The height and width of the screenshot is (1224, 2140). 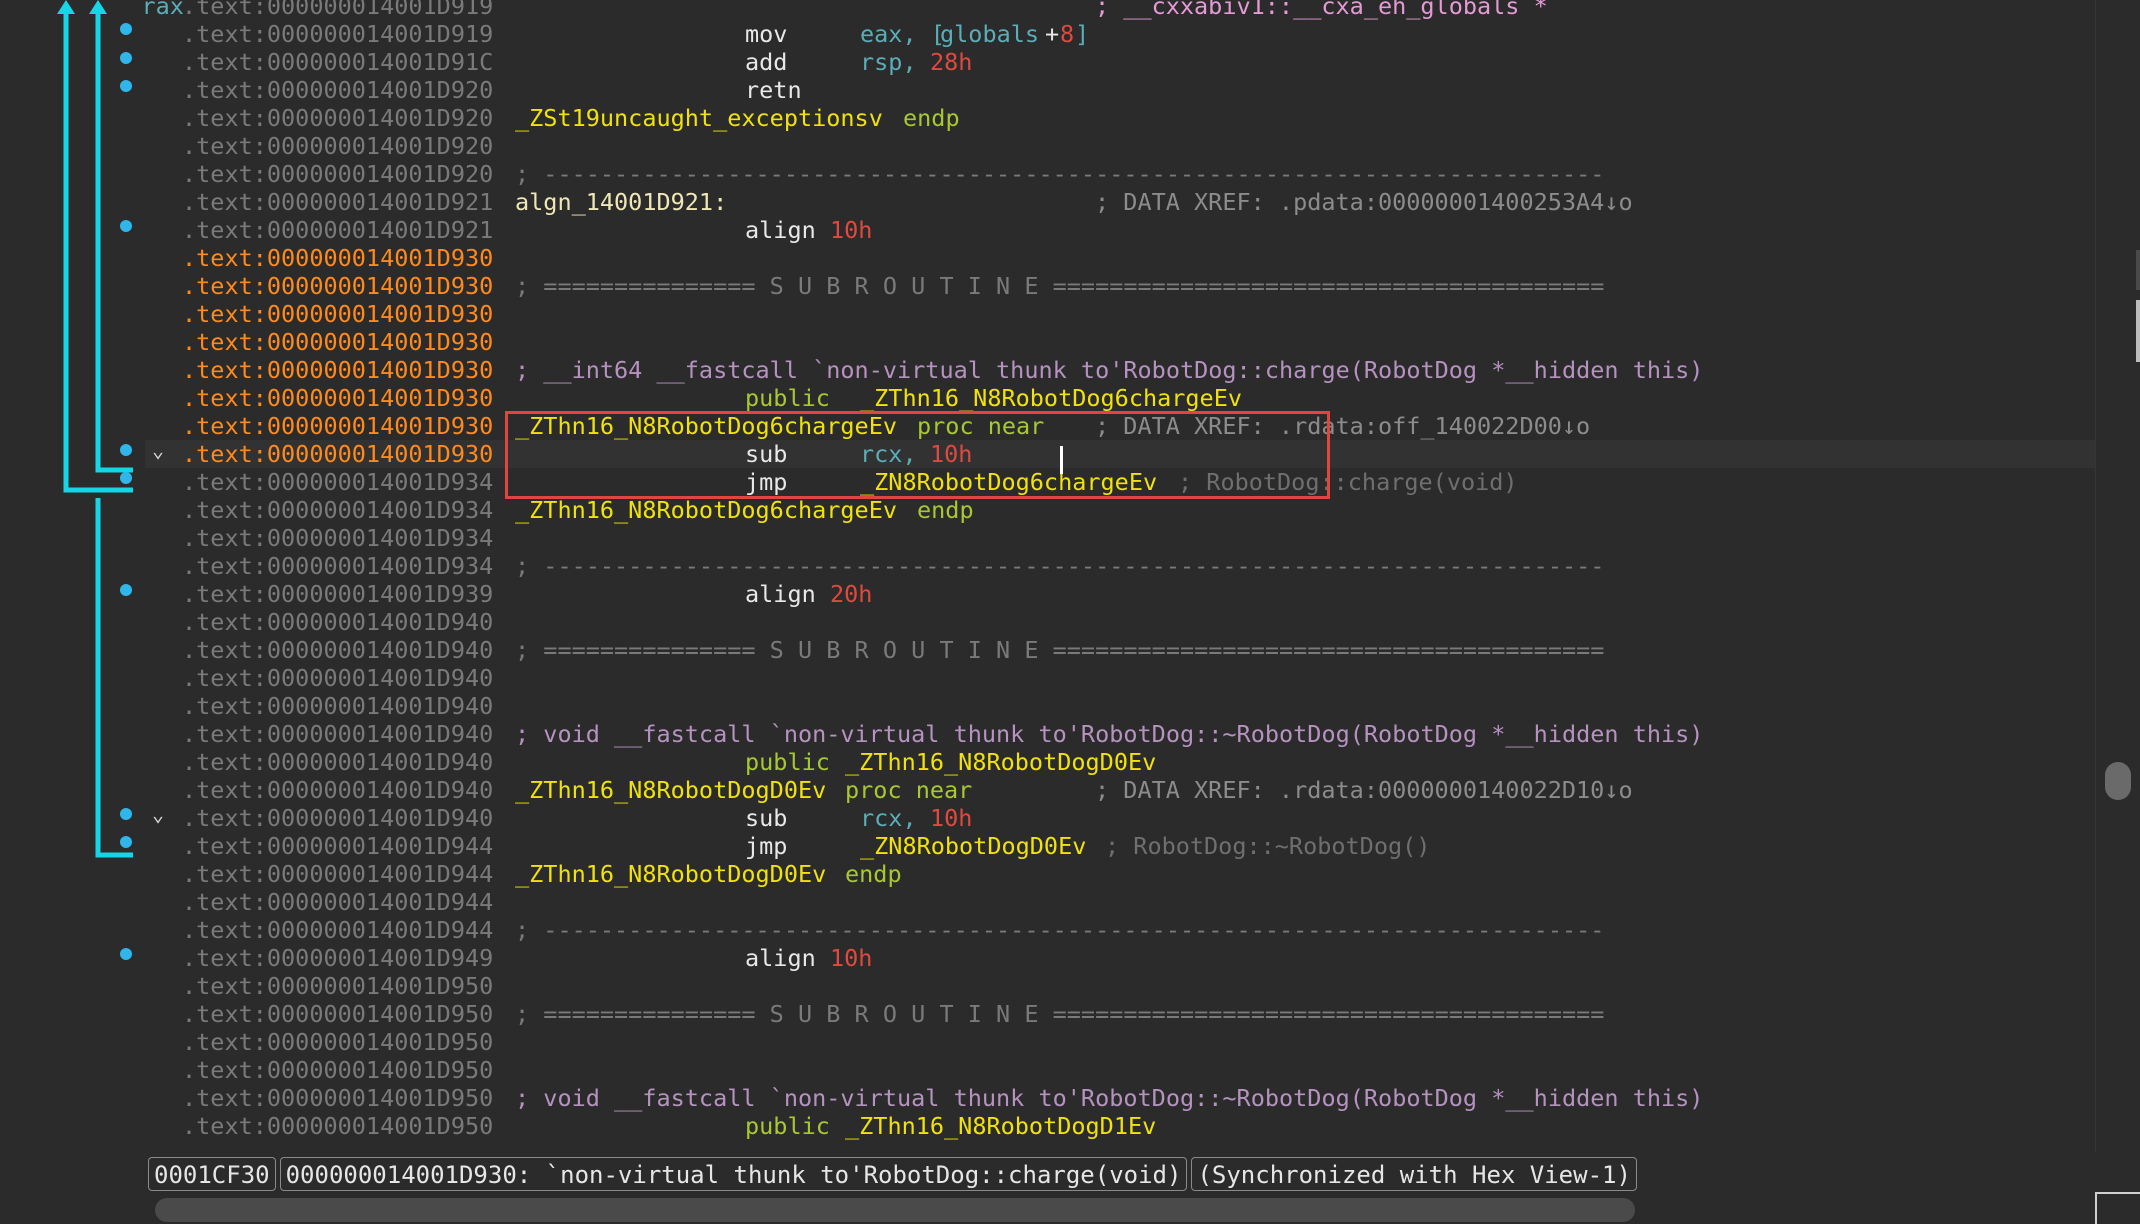 I want to click on code-token: _ZN8RobotDogD0Ev, so click(x=973, y=846).